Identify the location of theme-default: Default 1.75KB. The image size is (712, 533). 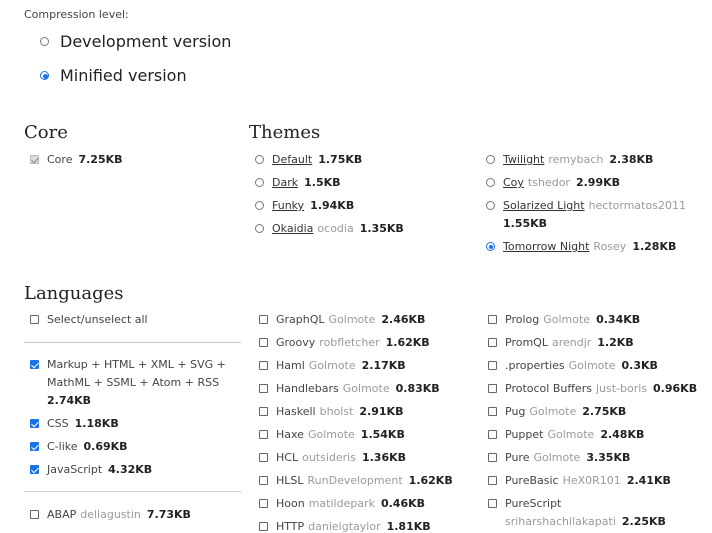
(365, 160).